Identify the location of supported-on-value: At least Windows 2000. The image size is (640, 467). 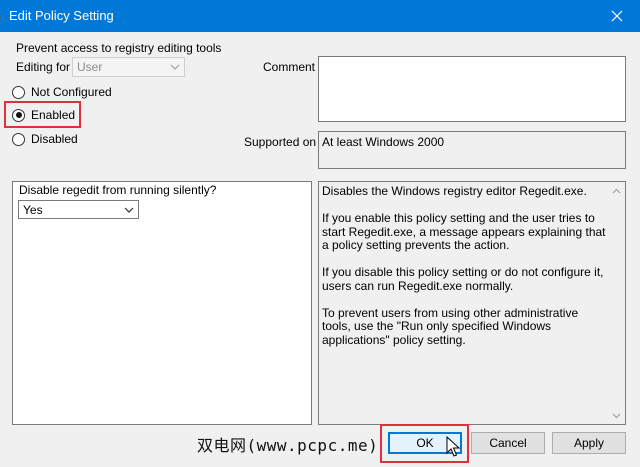
(472, 150).